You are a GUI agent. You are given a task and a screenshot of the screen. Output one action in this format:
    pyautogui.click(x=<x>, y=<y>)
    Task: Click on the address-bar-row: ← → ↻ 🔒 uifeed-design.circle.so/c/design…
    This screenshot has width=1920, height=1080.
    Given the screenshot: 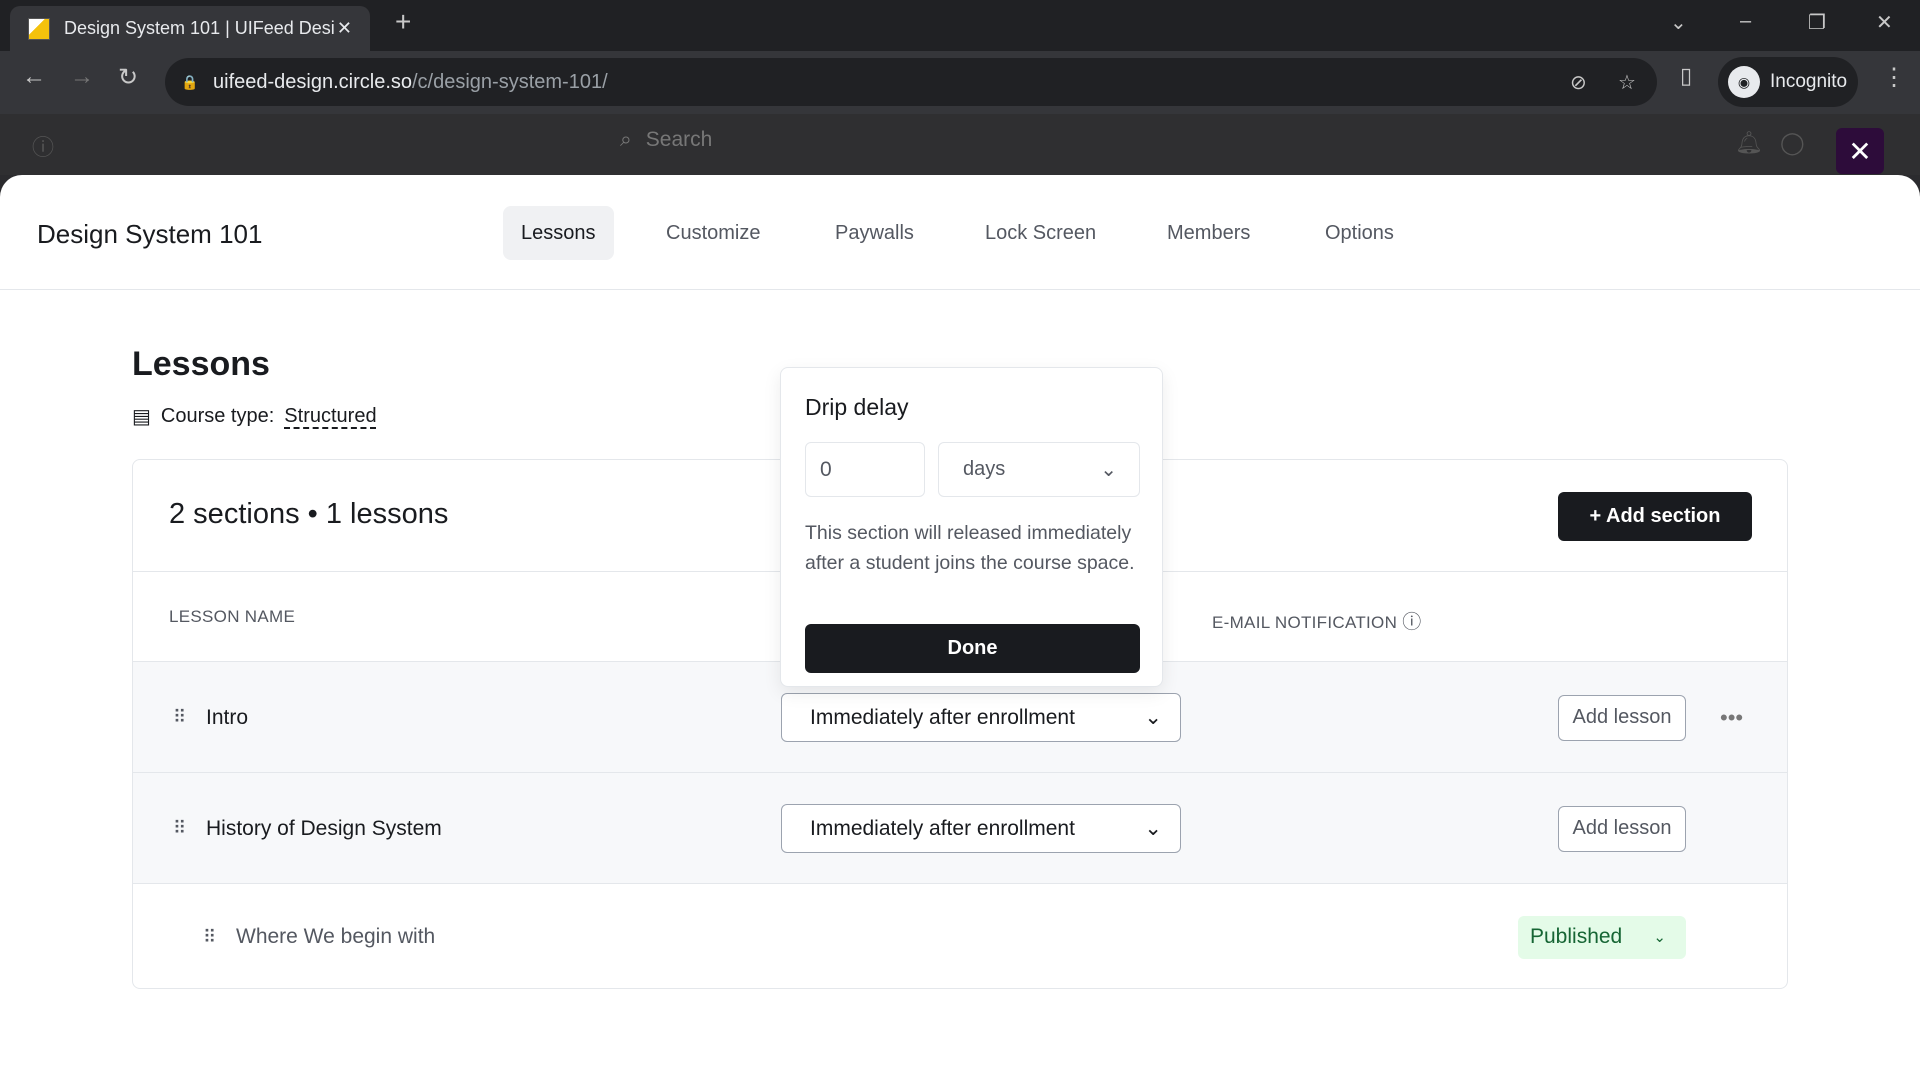 What is the action you would take?
    pyautogui.click(x=960, y=82)
    